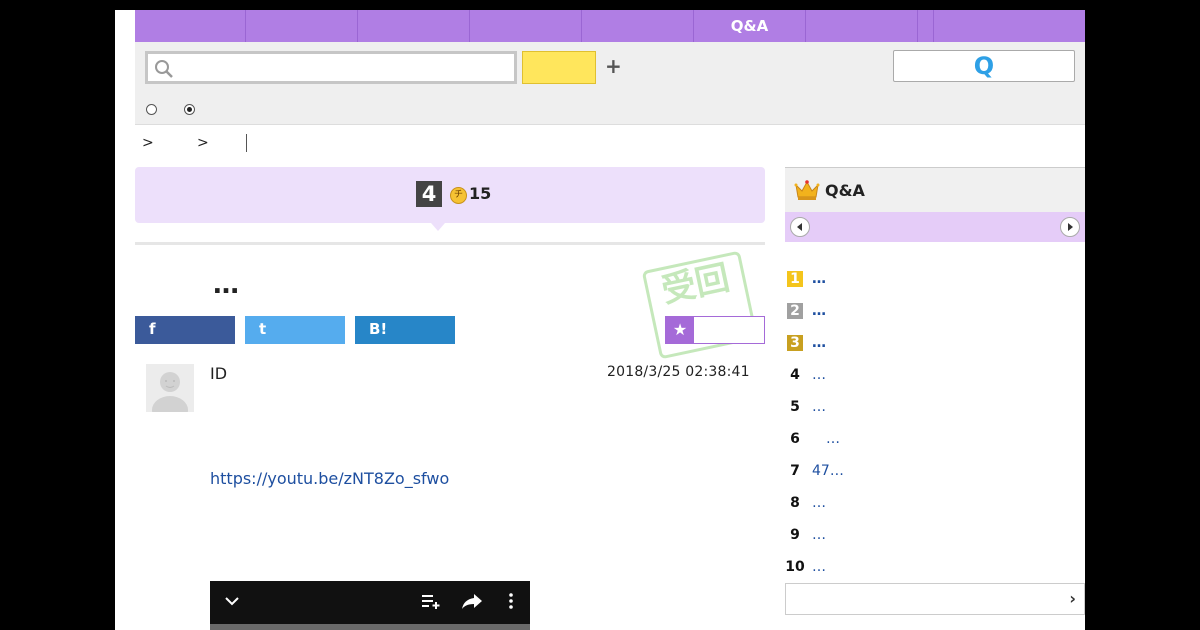 This screenshot has width=1200, height=630. I want to click on triangle-left-icon, so click(799, 227).